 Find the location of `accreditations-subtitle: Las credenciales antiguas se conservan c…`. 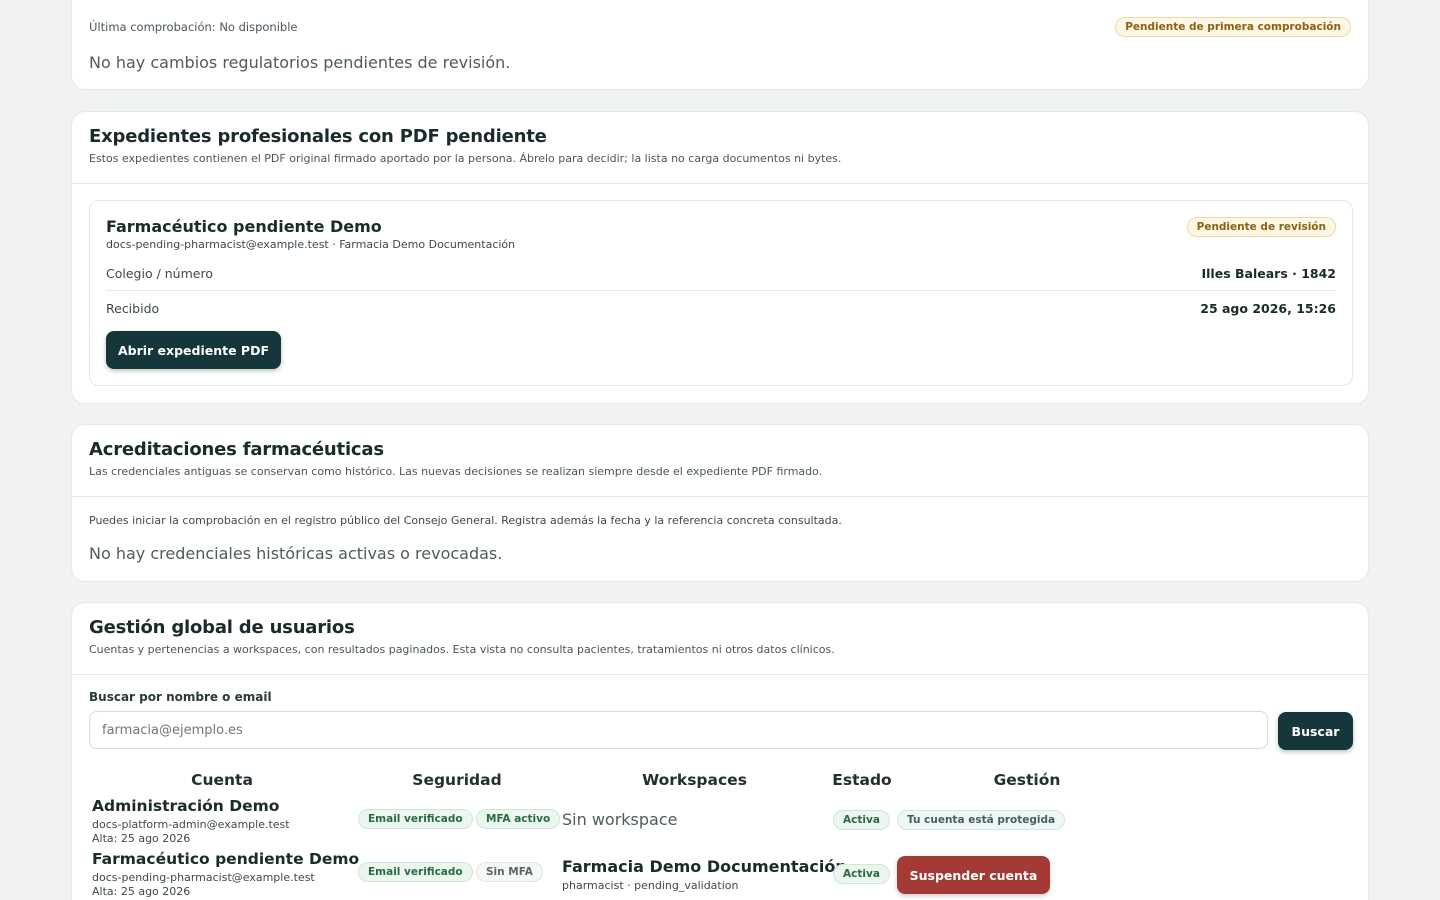

accreditations-subtitle: Las credenciales antiguas se conservan c… is located at coordinates (456, 471).